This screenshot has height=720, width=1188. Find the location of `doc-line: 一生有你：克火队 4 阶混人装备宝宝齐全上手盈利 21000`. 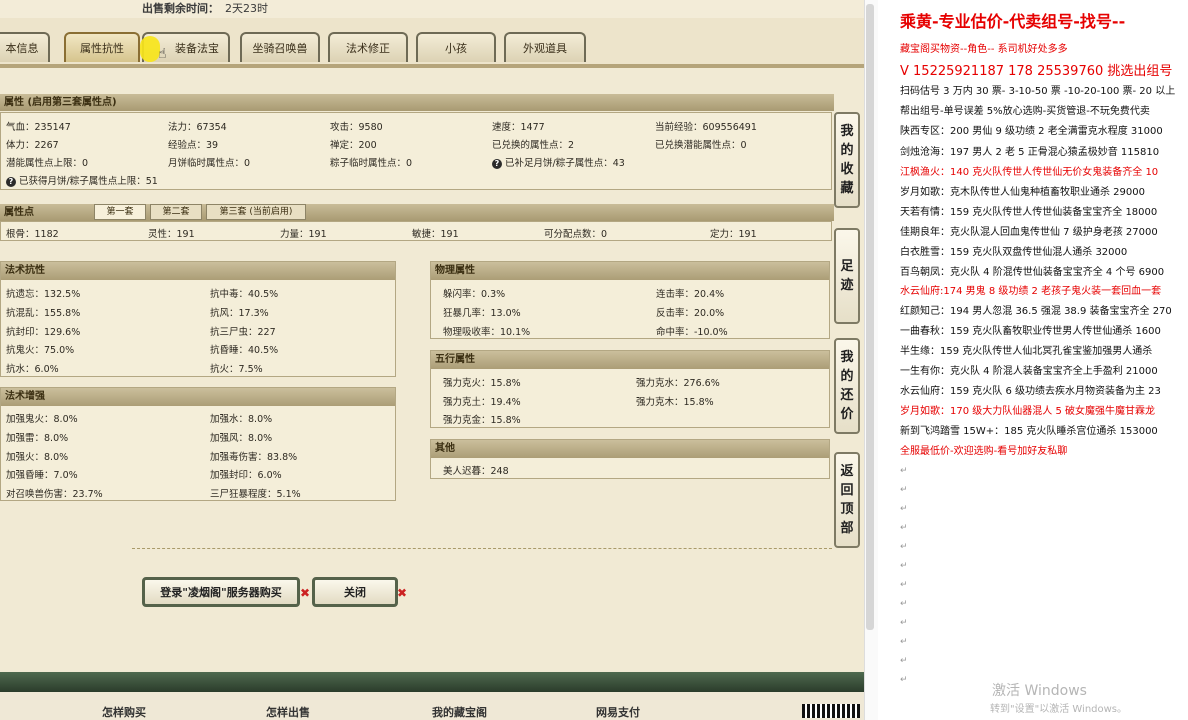

doc-line: 一生有你：克火队 4 阶混人装备宝宝齐全上手盈利 21000 is located at coordinates (1029, 371).